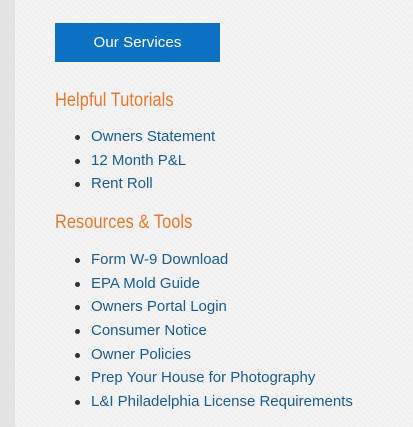  What do you see at coordinates (222, 401) in the screenshot?
I see `li-philadelphia-license-link: L&I Philadelphia License Requirements` at bounding box center [222, 401].